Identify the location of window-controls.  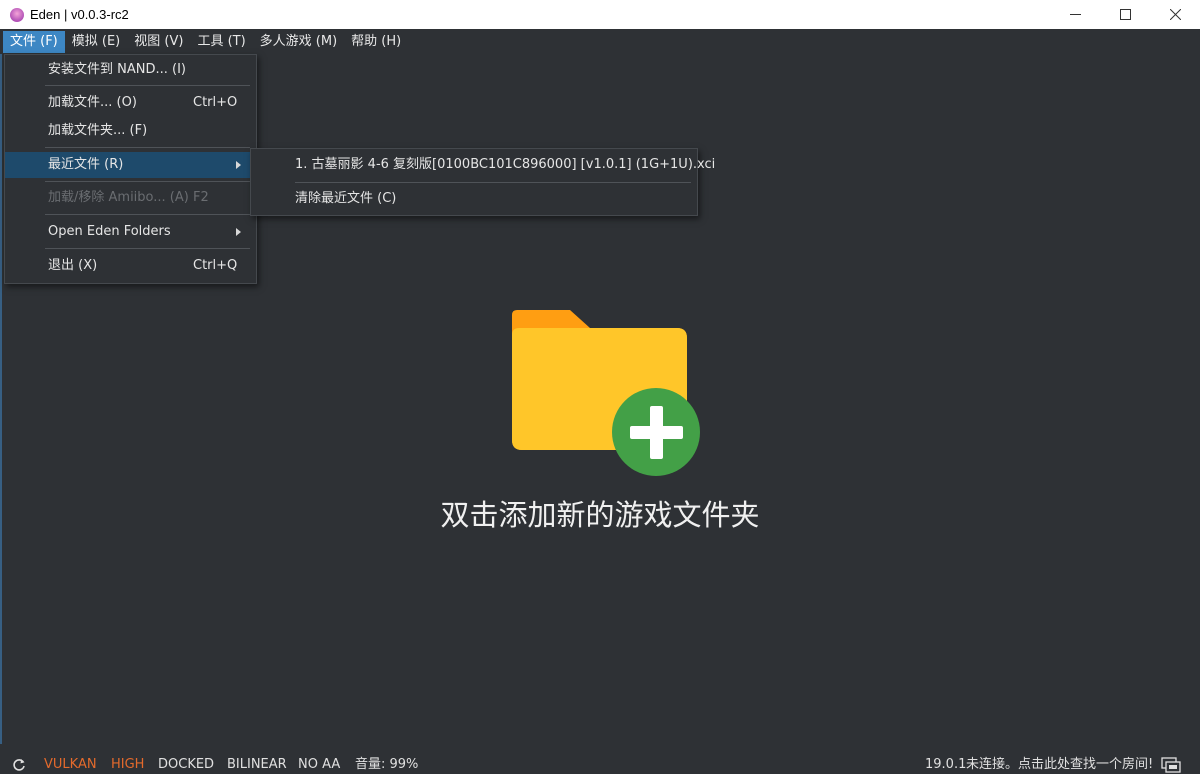
(1125, 14).